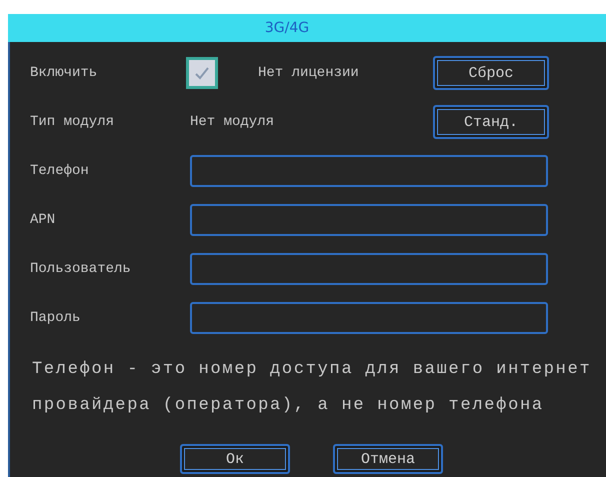 Image resolution: width=606 pixels, height=477 pixels. Describe the element at coordinates (81, 269) in the screenshot. I see `field-label: Пользователь` at that location.